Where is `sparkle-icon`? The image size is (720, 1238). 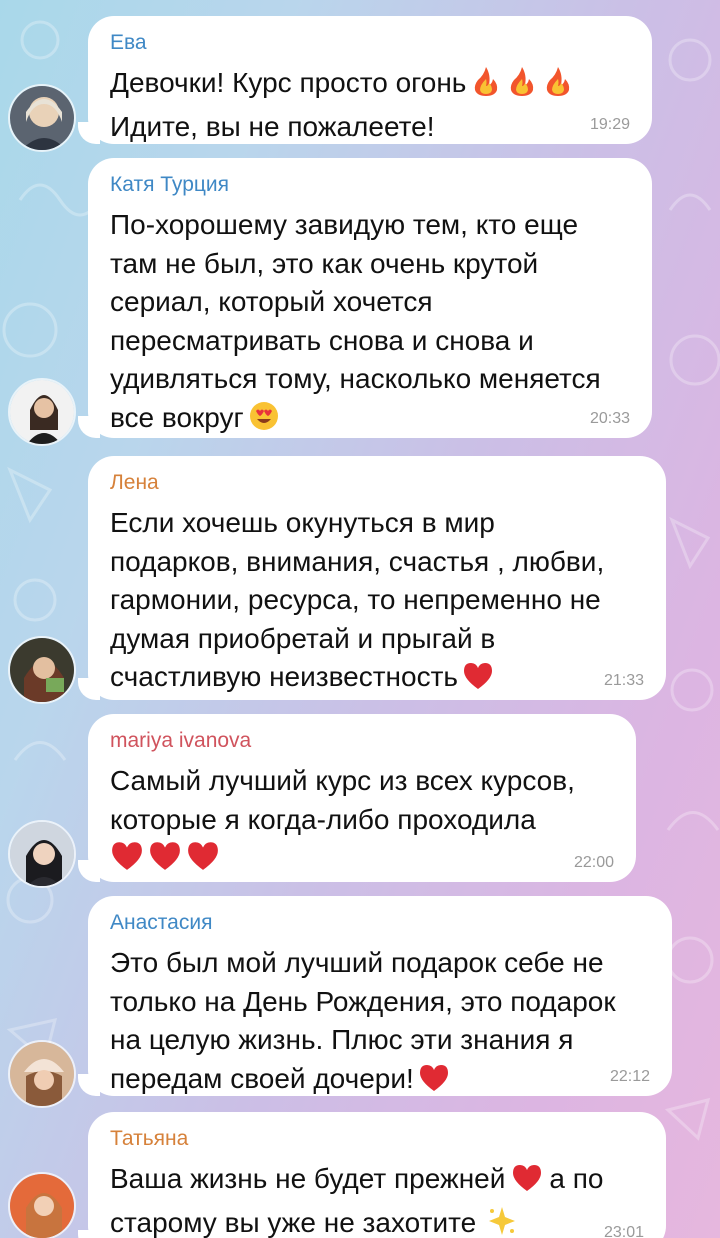 sparkle-icon is located at coordinates (502, 1221).